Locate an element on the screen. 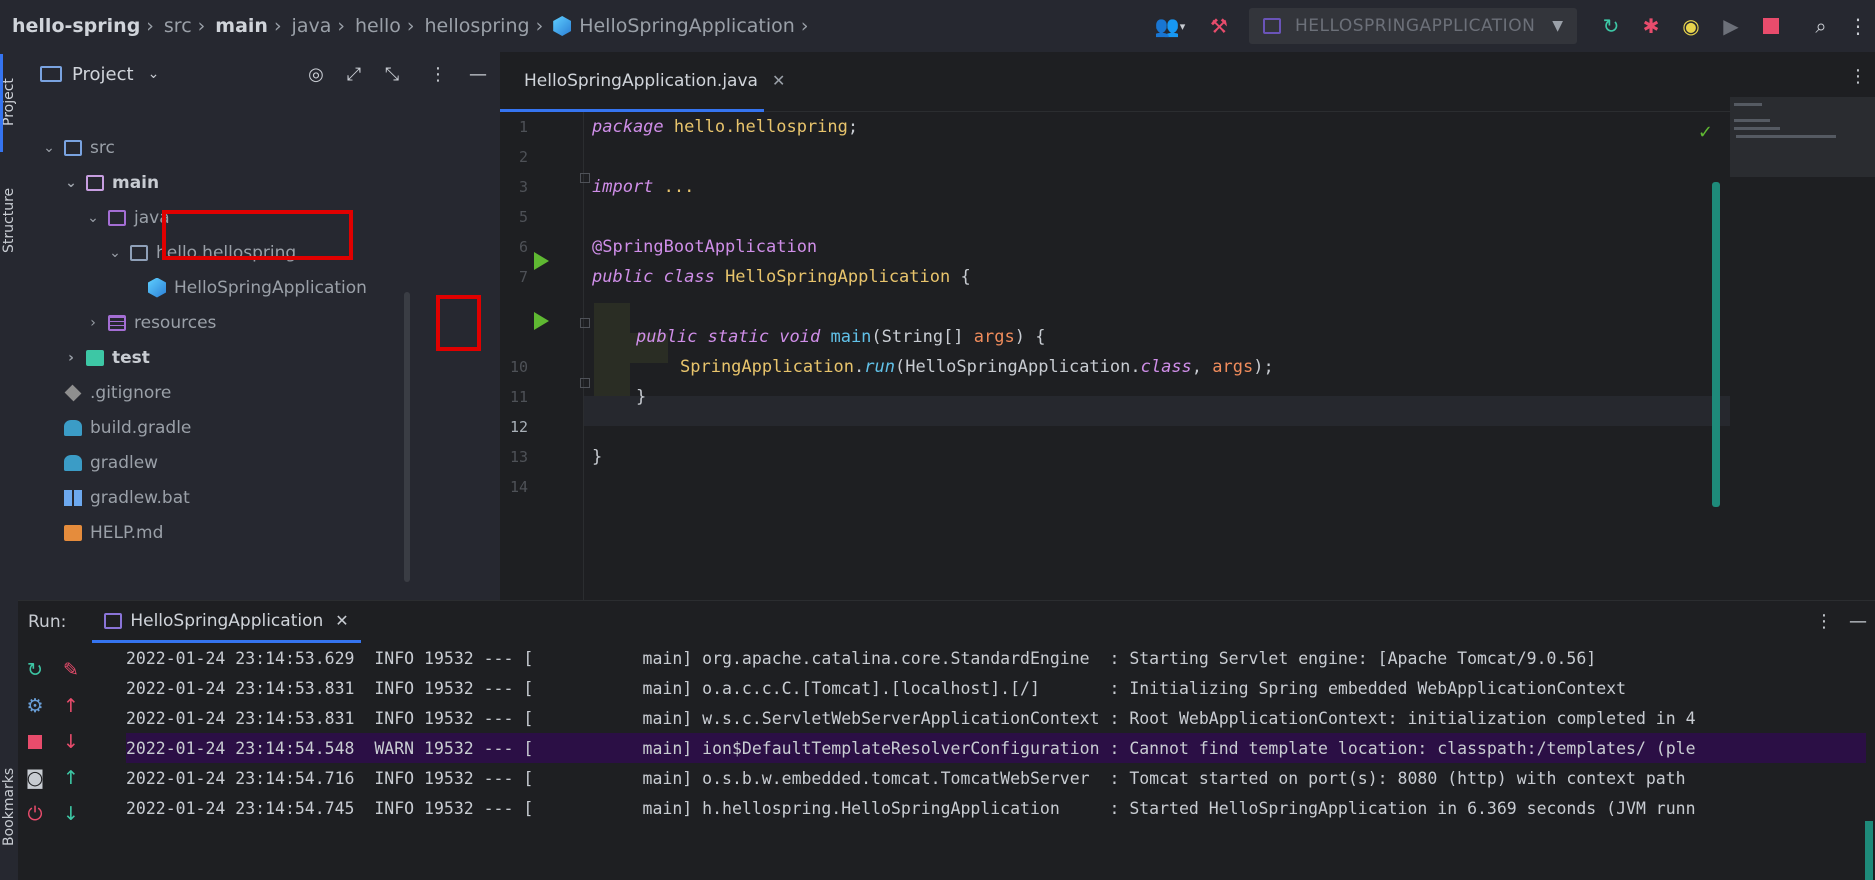 The width and height of the screenshot is (1875, 880). tree-item-build-gradle: build.gradle is located at coordinates (114, 427).